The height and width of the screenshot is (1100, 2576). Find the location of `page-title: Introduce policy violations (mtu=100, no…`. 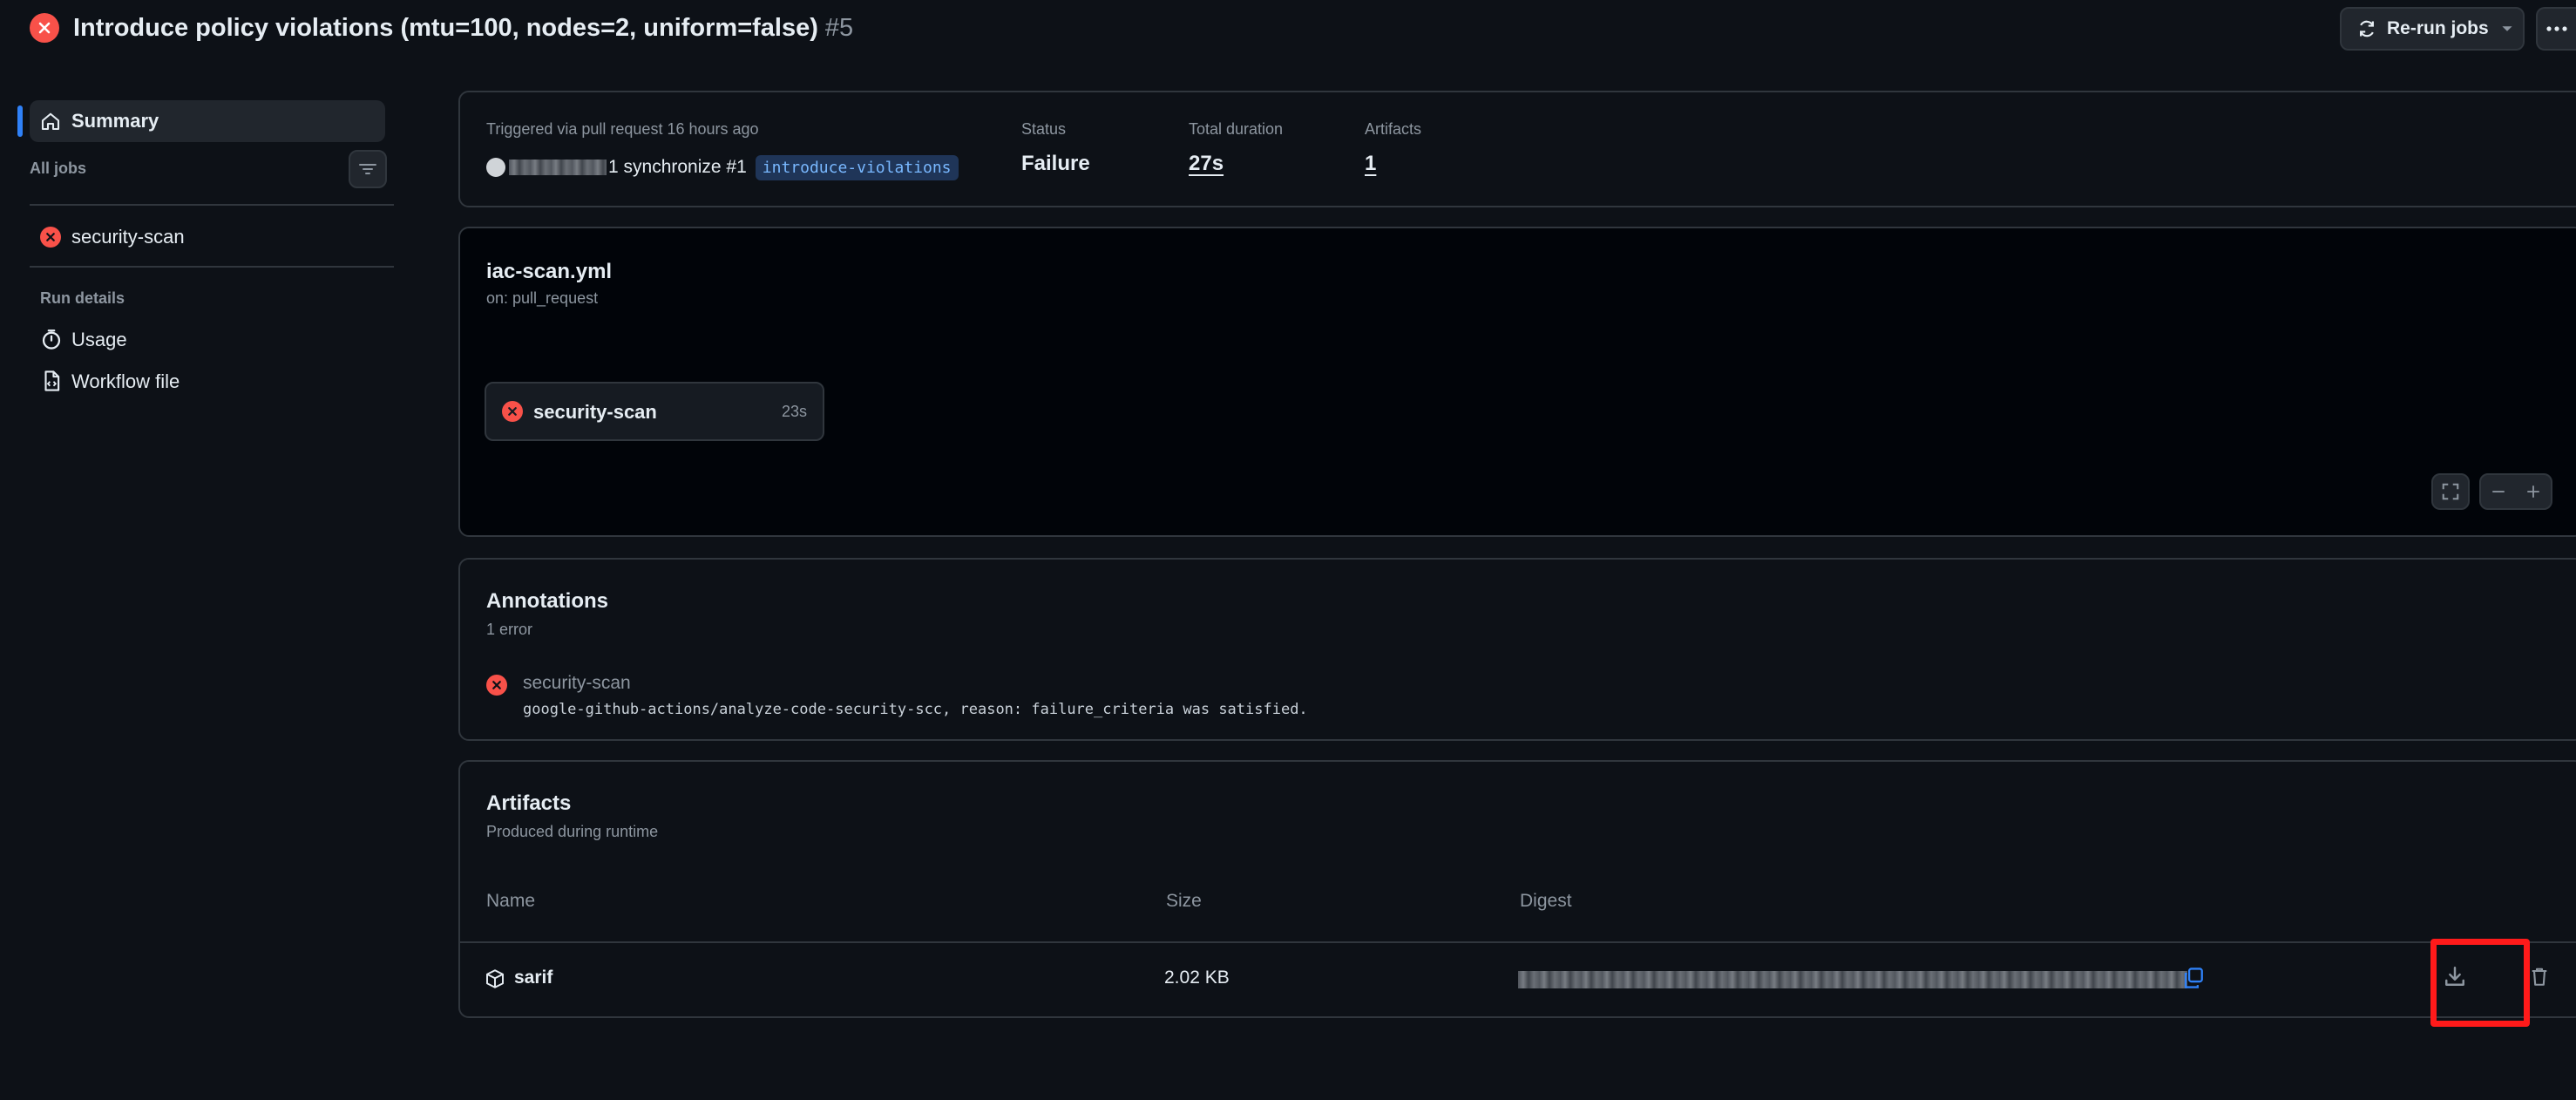

page-title: Introduce policy violations (mtu=100, no… is located at coordinates (446, 27).